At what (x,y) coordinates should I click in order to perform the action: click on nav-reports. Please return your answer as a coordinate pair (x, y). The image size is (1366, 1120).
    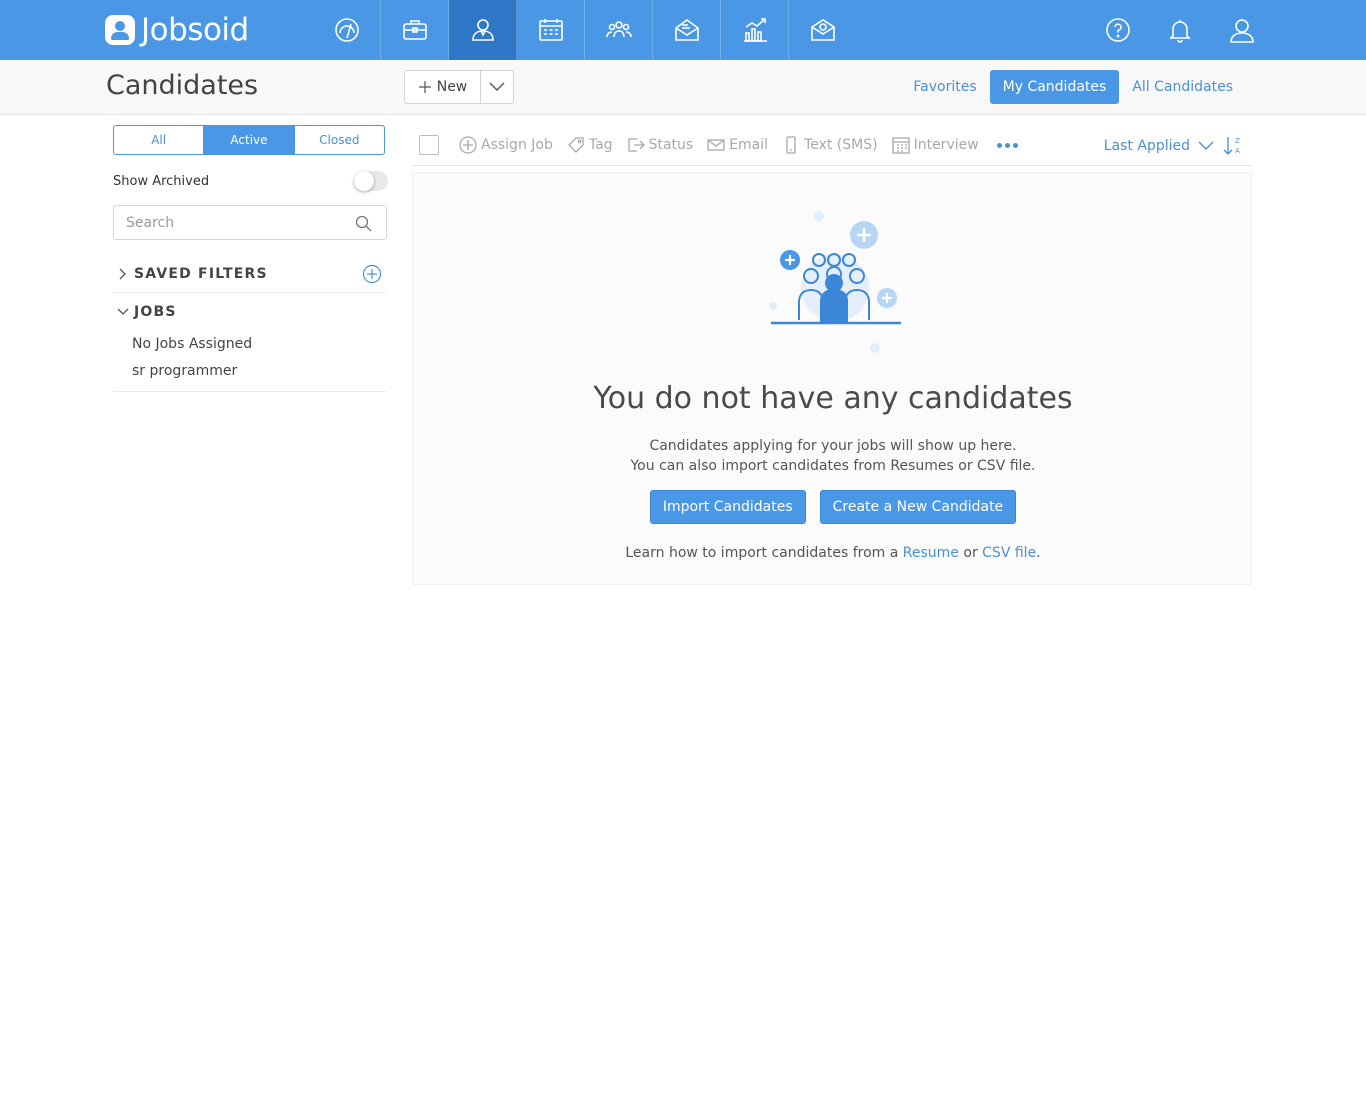
    Looking at the image, I should click on (755, 30).